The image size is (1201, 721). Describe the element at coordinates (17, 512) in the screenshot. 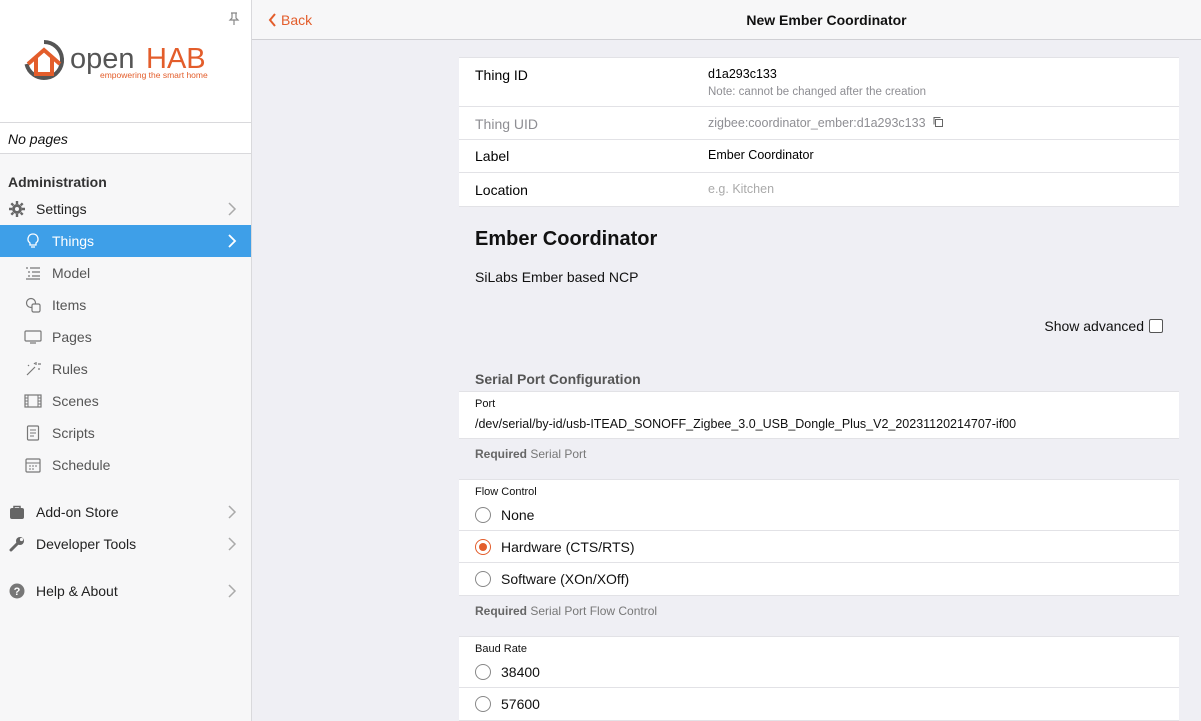

I see `bag-icon` at that location.